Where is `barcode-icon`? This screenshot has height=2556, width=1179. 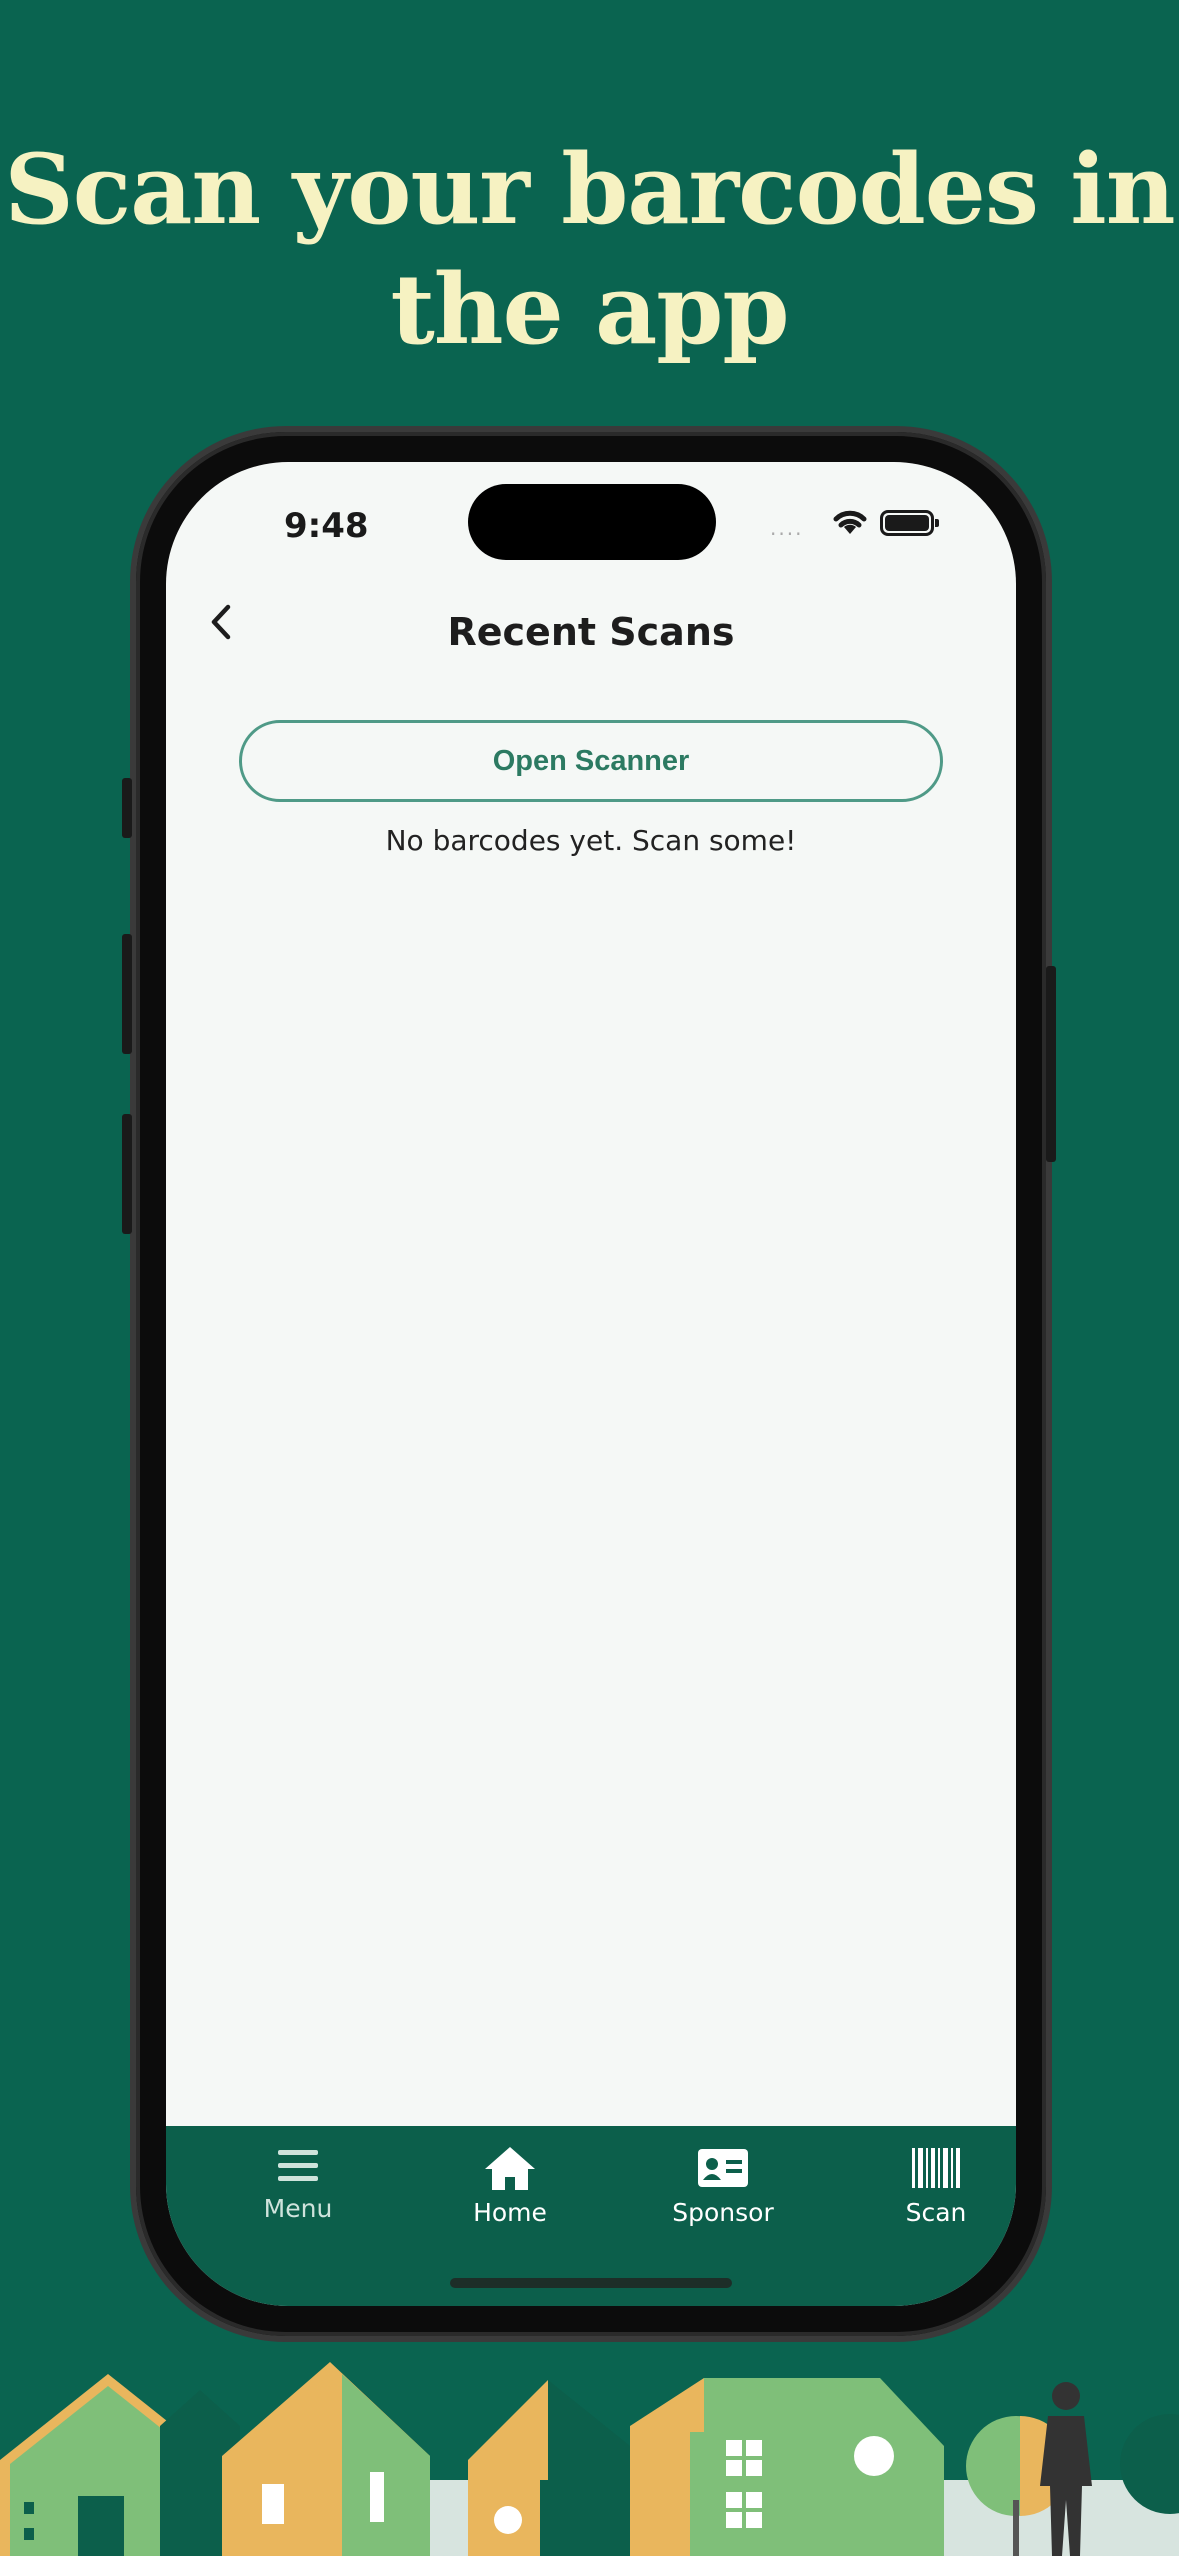 barcode-icon is located at coordinates (936, 2168).